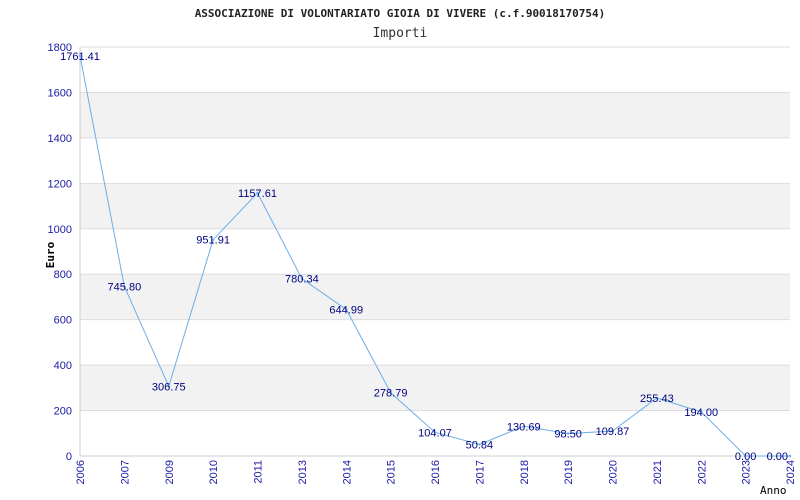 The height and width of the screenshot is (500, 800). What do you see at coordinates (302, 280) in the screenshot?
I see `data-label: 780.34` at bounding box center [302, 280].